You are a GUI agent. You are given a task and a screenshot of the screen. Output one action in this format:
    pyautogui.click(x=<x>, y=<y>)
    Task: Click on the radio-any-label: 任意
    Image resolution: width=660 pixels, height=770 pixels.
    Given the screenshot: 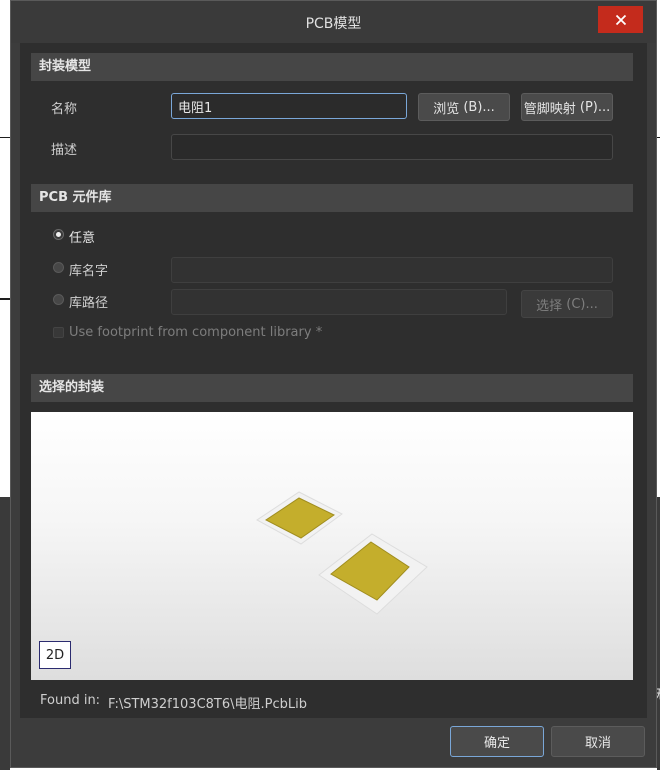 What is the action you would take?
    pyautogui.click(x=82, y=238)
    